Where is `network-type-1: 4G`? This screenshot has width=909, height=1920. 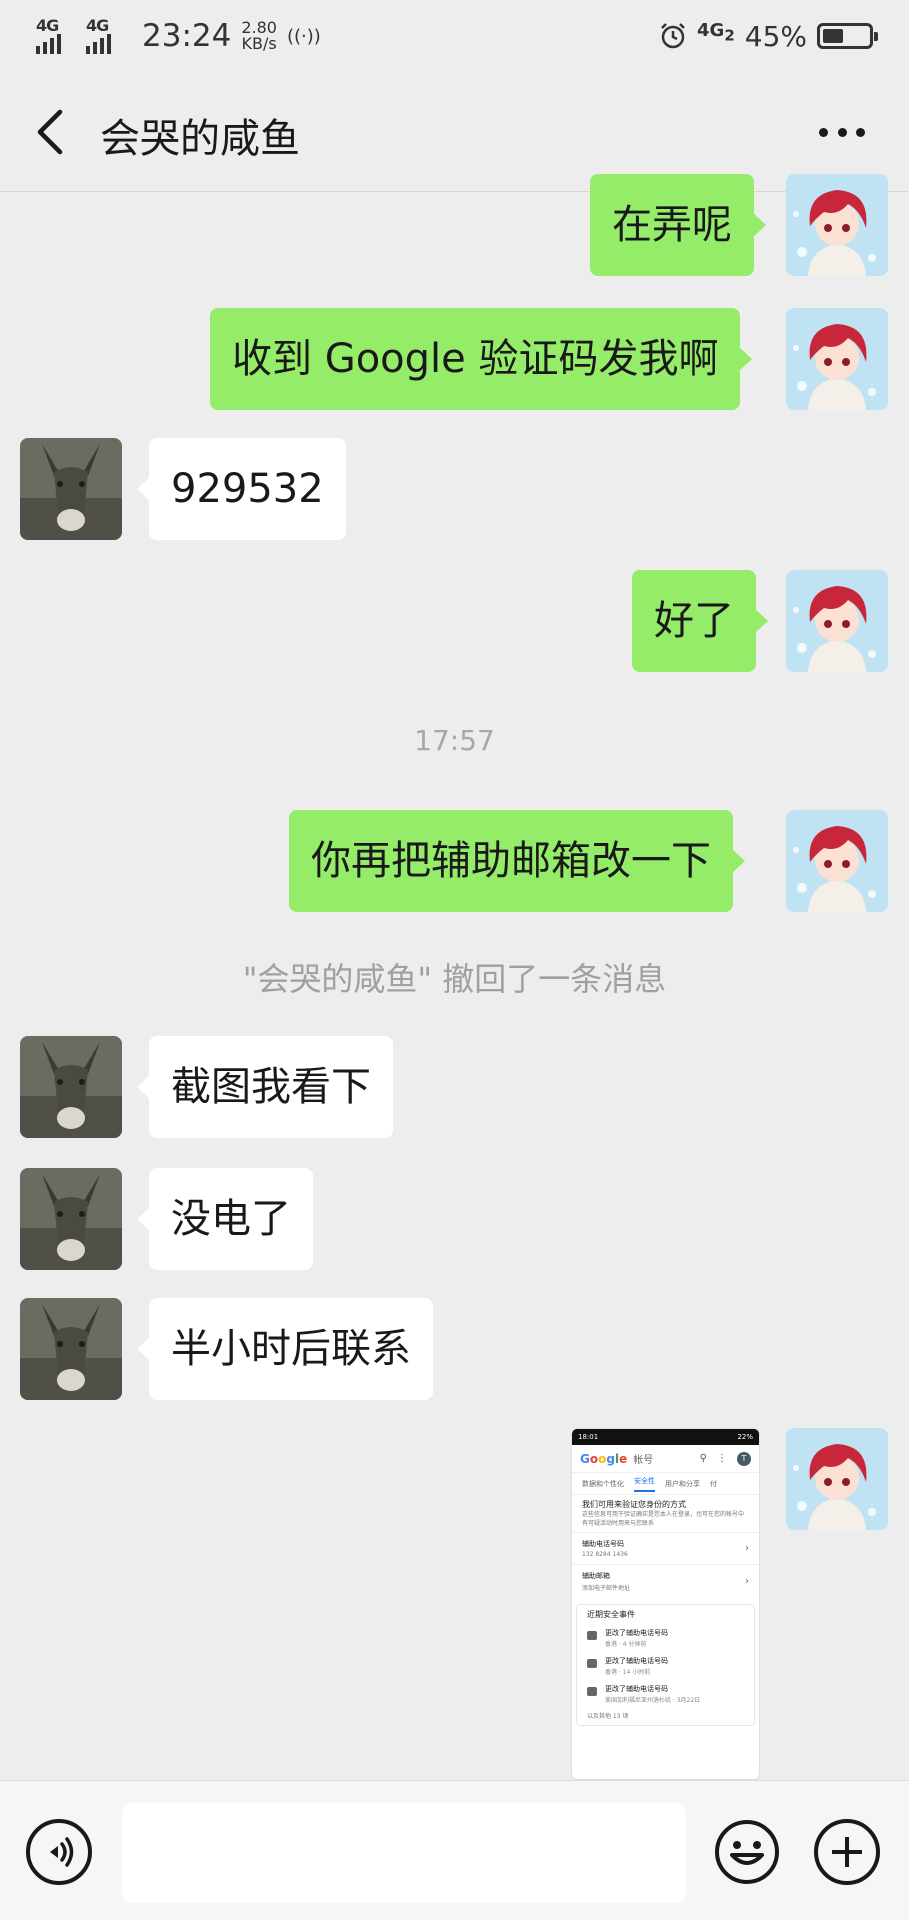 network-type-1: 4G is located at coordinates (47, 25).